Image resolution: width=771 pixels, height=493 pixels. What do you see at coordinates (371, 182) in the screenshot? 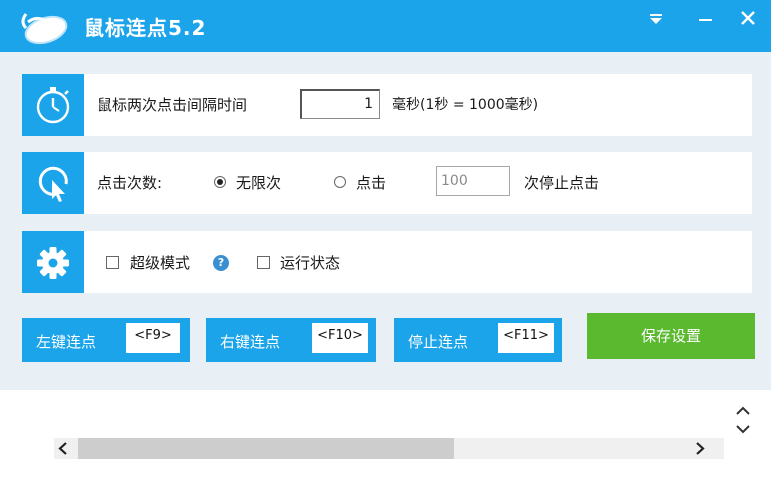
I see `radio-count-label: 点击` at bounding box center [371, 182].